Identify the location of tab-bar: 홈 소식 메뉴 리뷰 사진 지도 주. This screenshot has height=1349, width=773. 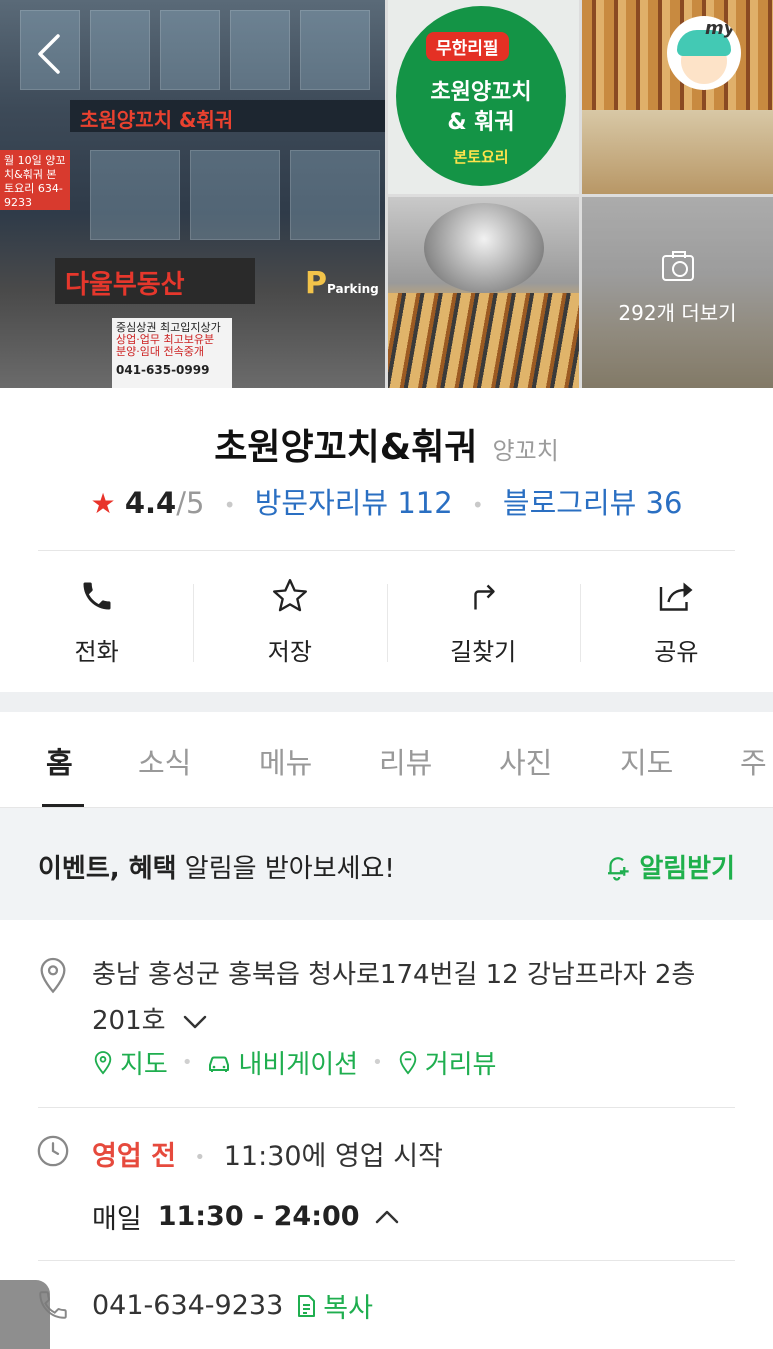
(386, 760).